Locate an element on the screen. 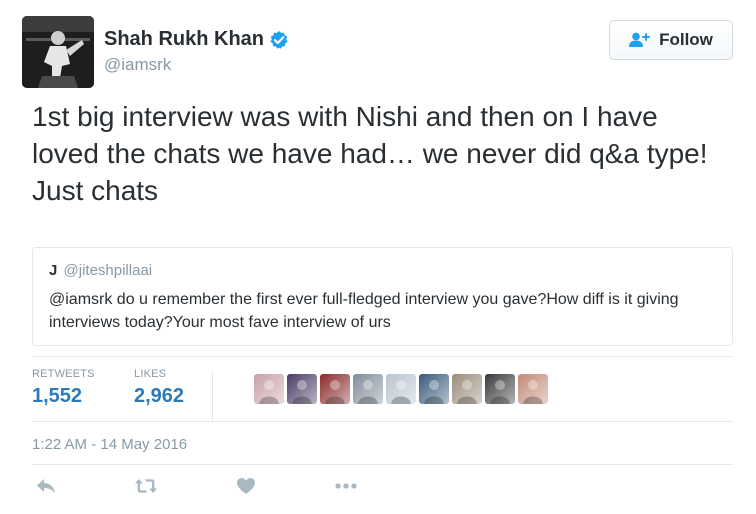 Image resolution: width=756 pixels, height=514 pixels. retweets-stat: RETWEETS 1,552 is located at coordinates (63, 388).